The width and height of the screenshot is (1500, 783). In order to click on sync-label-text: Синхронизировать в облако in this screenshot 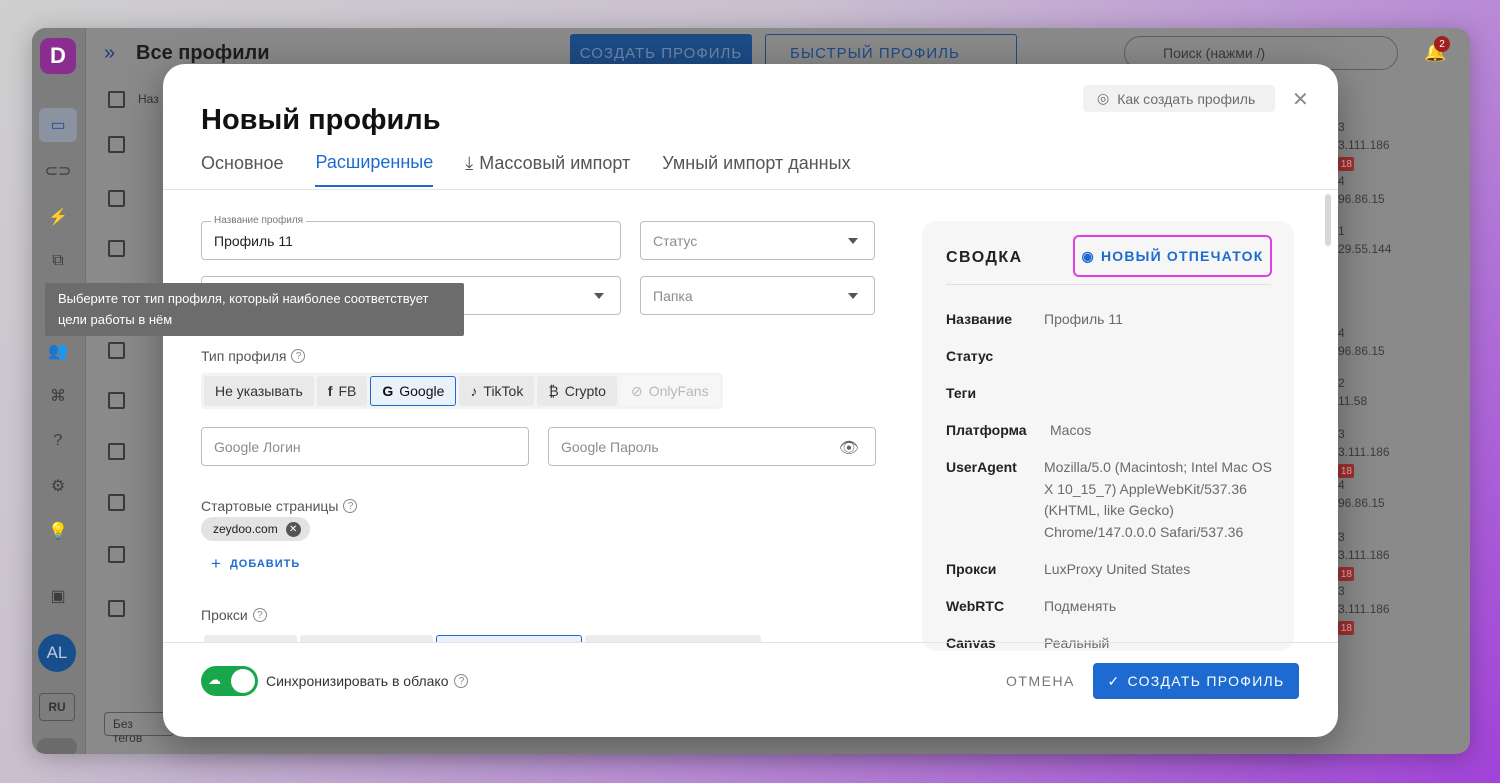, I will do `click(357, 681)`.